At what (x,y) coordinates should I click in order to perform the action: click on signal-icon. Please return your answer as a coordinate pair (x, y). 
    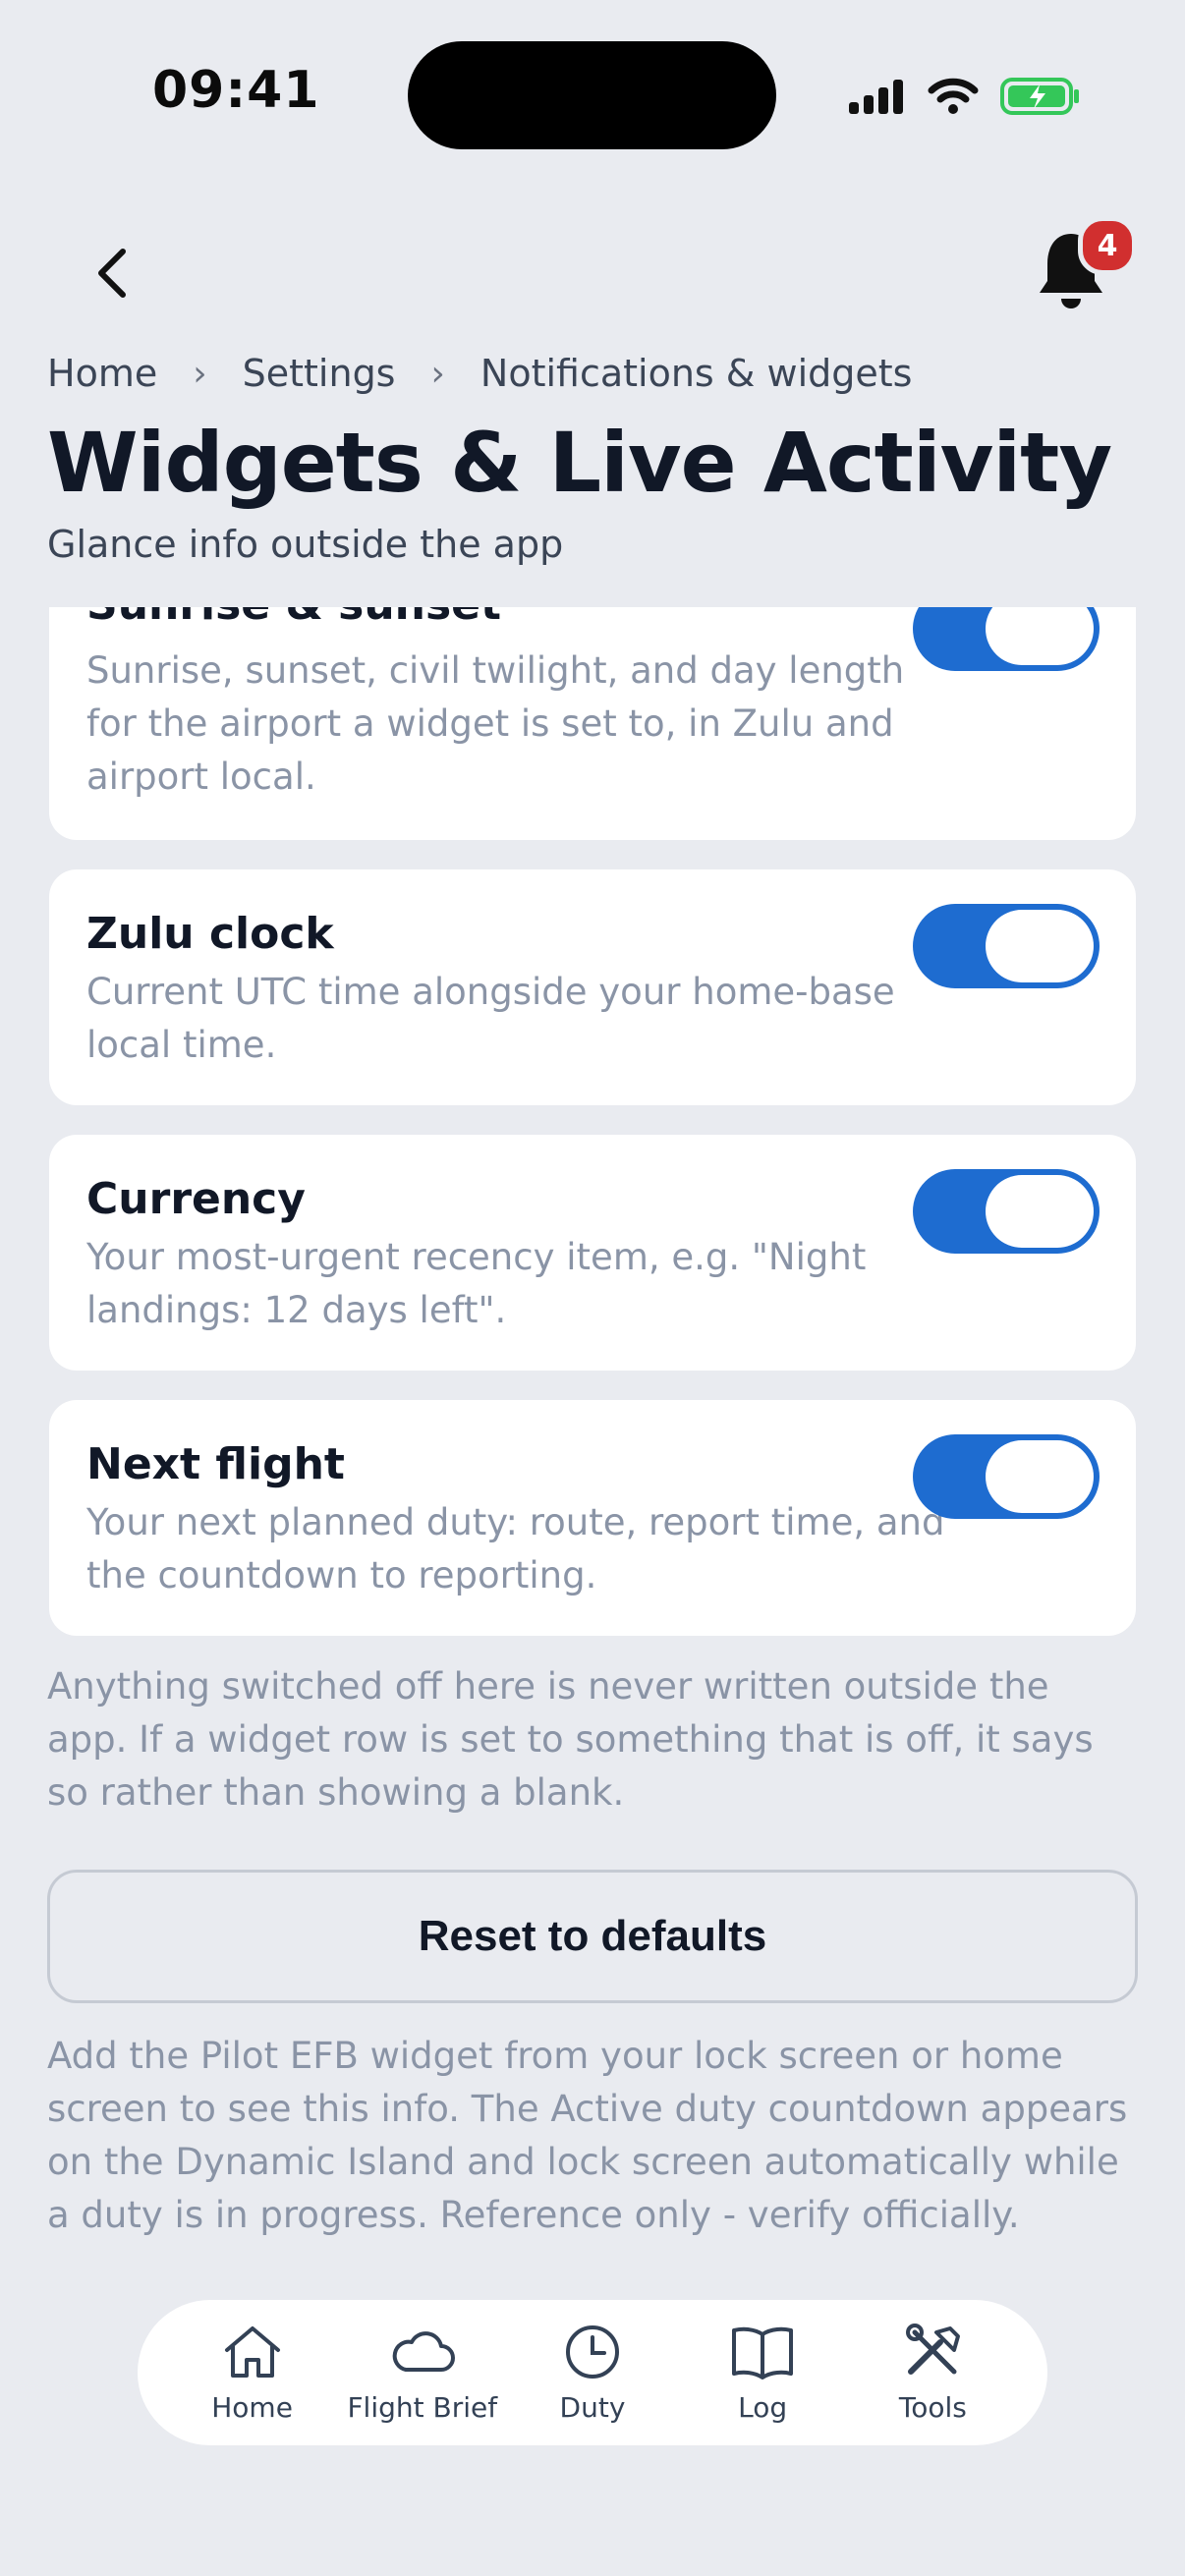
    Looking at the image, I should click on (876, 97).